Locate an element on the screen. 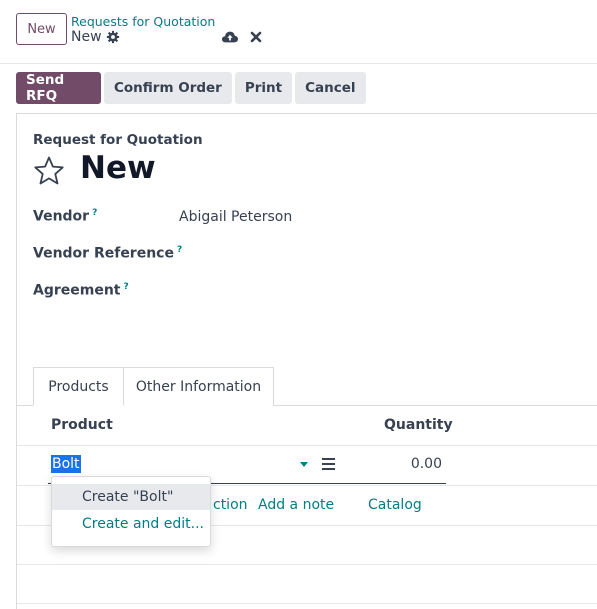 The image size is (597, 609). breadcrumb-requests-for-quotation: Requests for Quotation is located at coordinates (143, 21).